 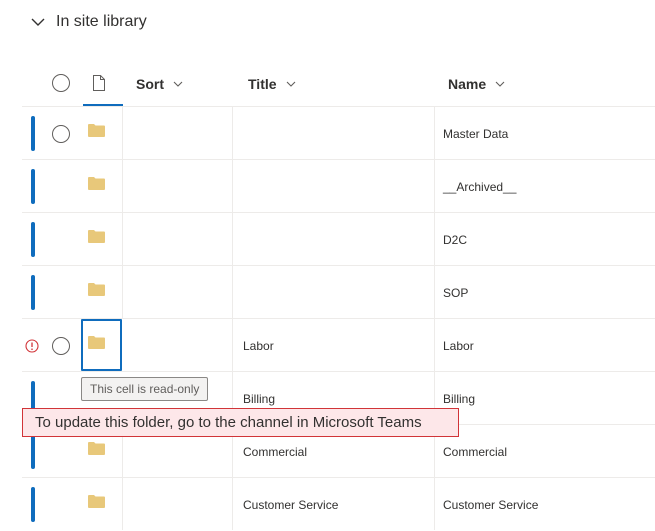 What do you see at coordinates (262, 84) in the screenshot?
I see `column-header-title-label: Title` at bounding box center [262, 84].